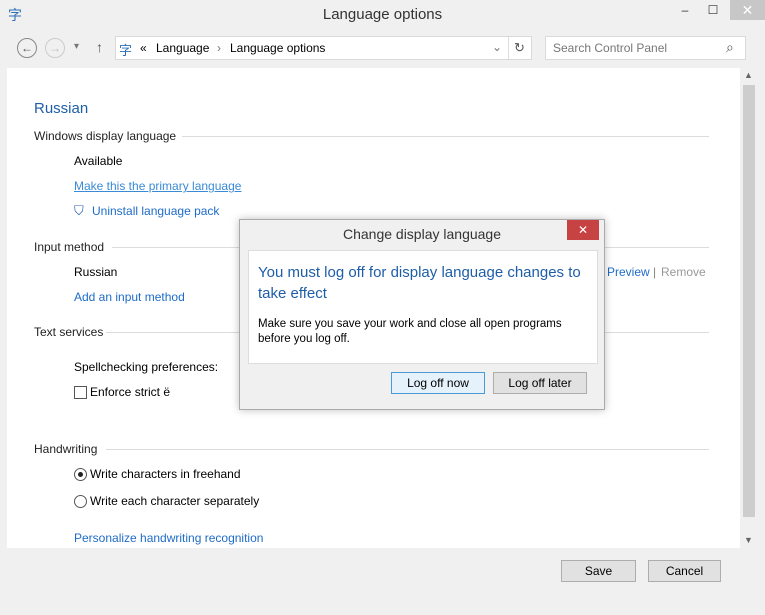 The height and width of the screenshot is (615, 765). I want to click on language-heading: Russian, so click(61, 108).